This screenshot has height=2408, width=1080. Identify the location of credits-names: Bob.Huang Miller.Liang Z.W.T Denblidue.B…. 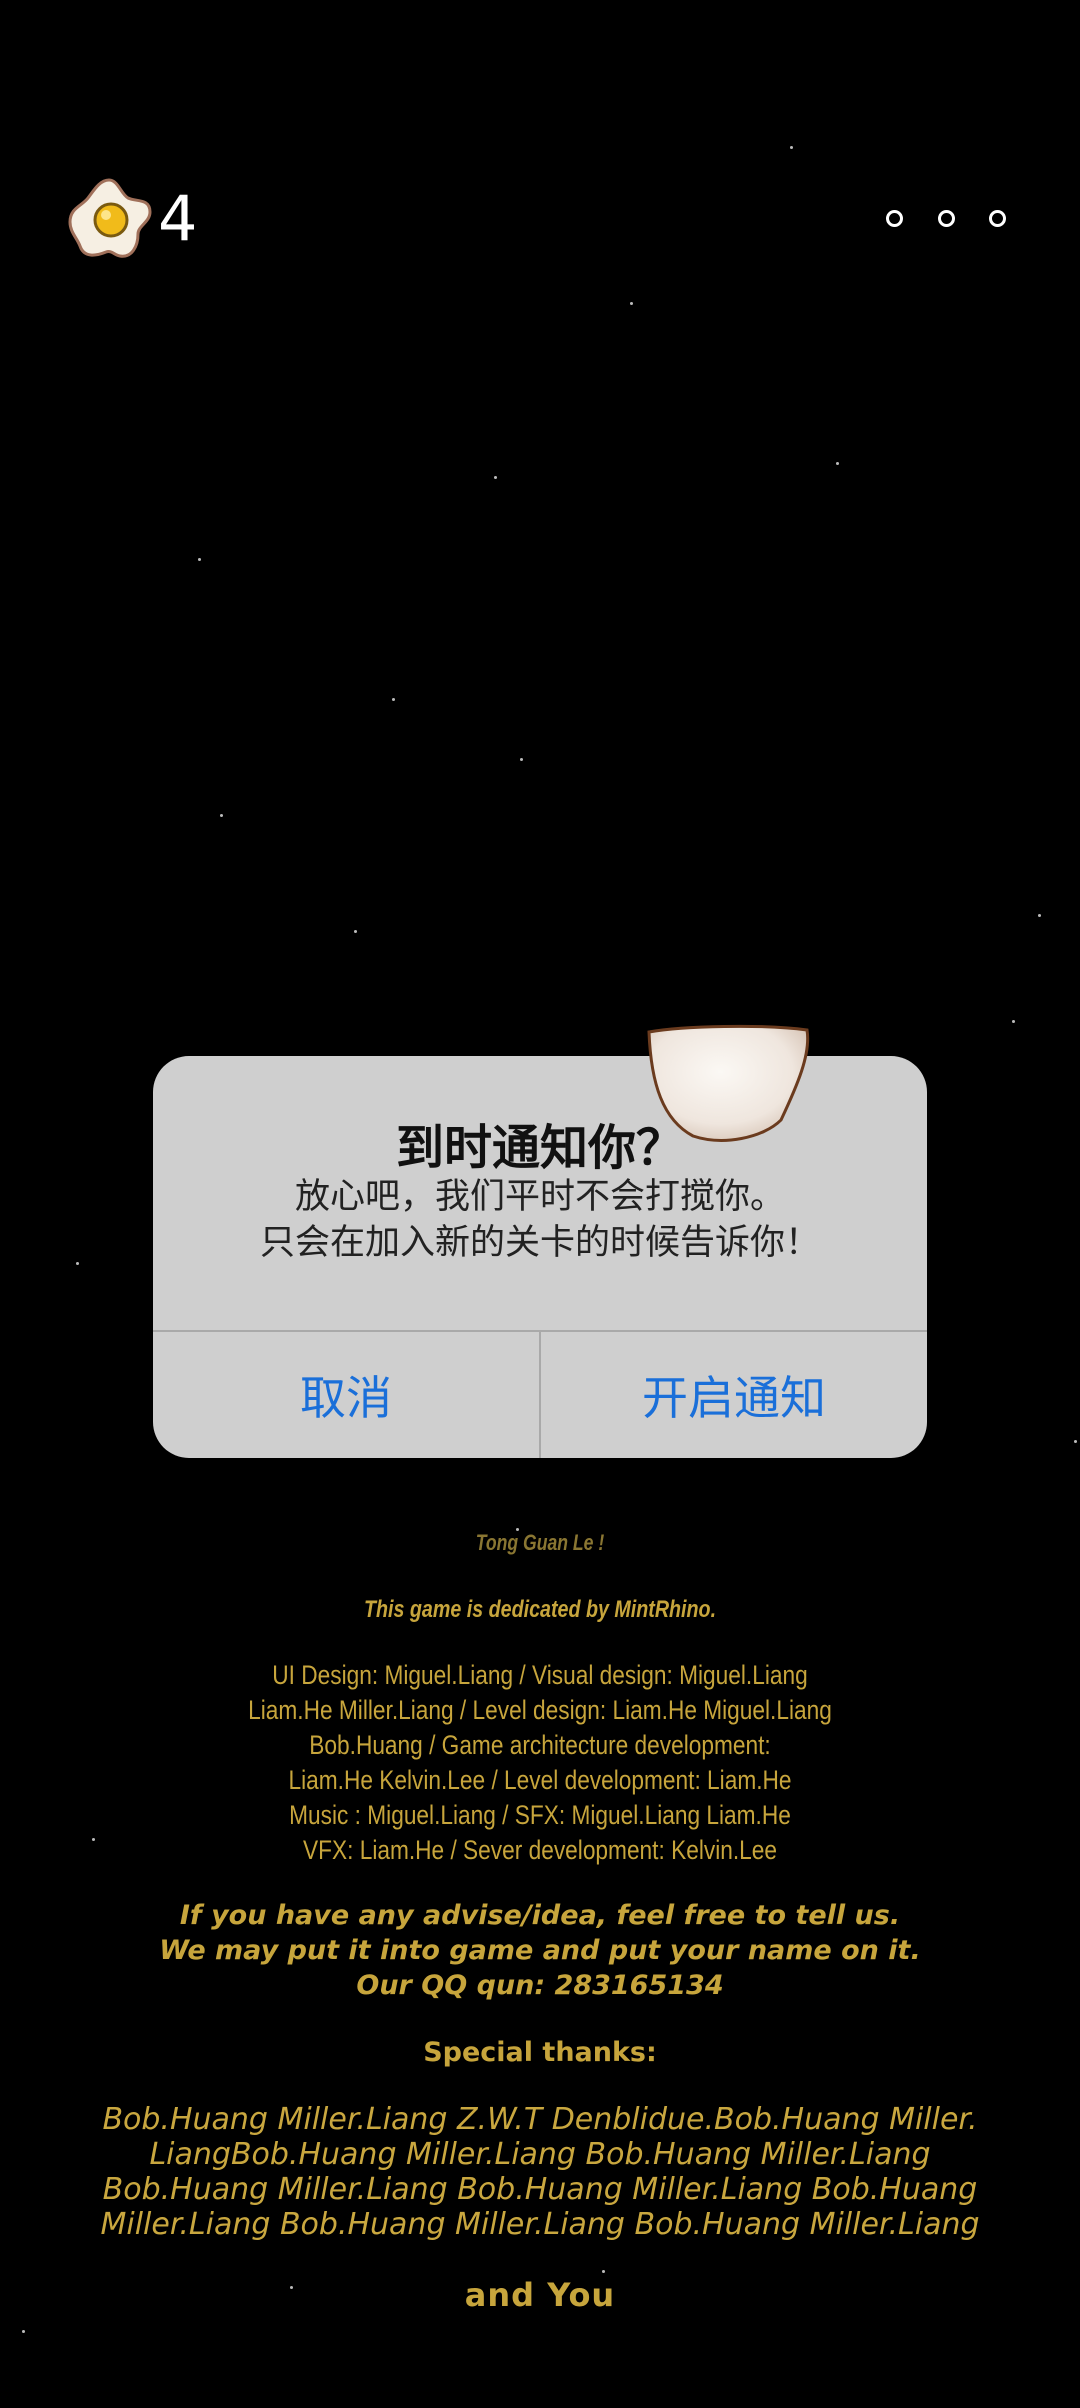
(540, 2172).